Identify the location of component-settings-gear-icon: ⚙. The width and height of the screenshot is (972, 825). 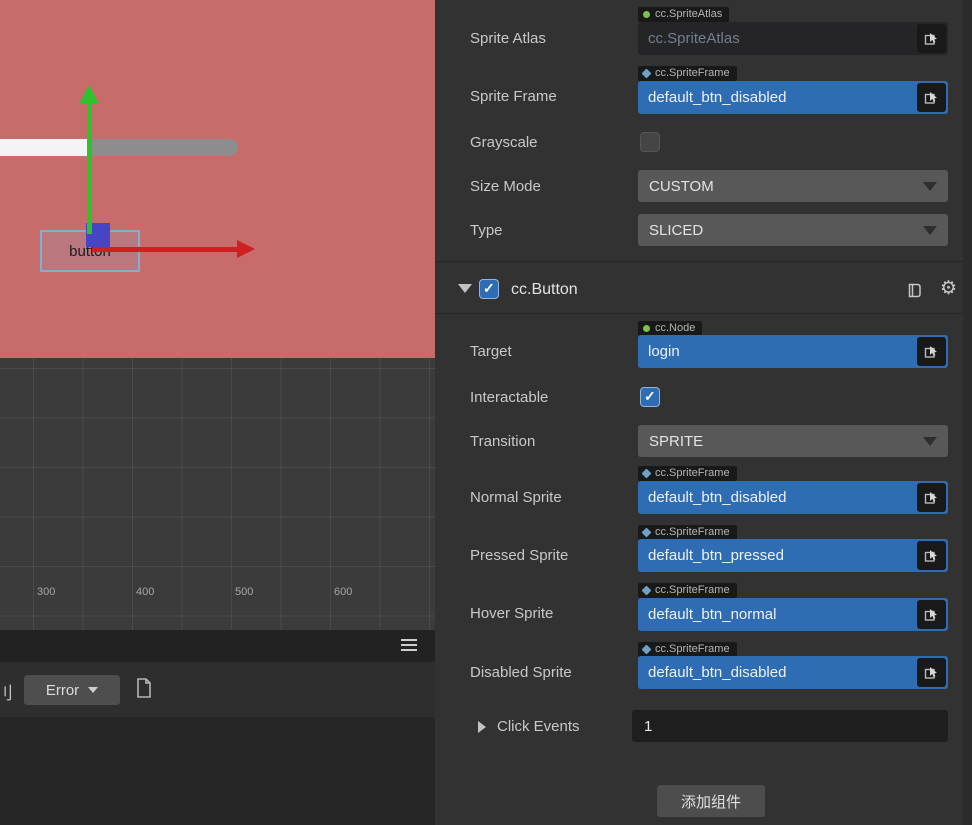
(948, 289).